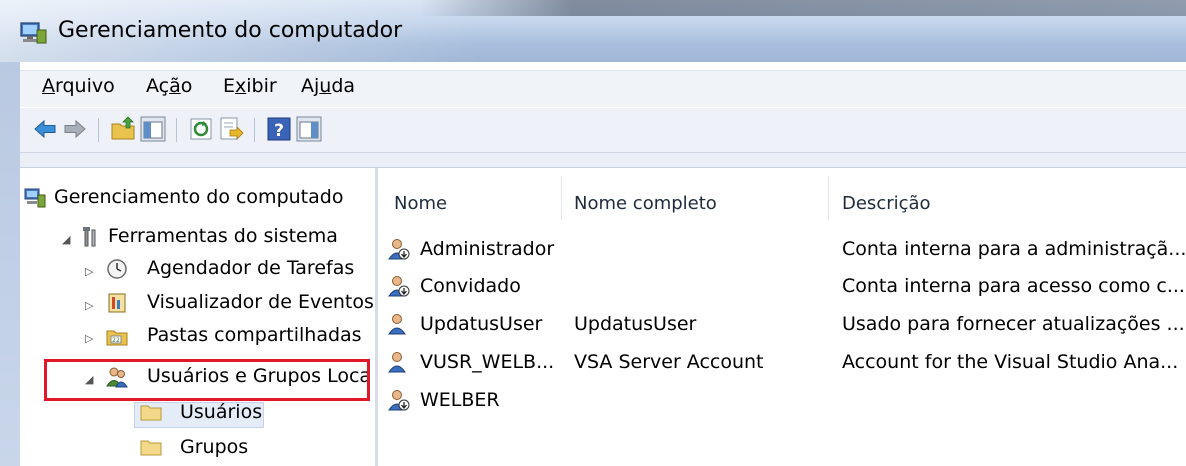  What do you see at coordinates (593, 31) in the screenshot?
I see `title-bar: Gerenciamento do computador` at bounding box center [593, 31].